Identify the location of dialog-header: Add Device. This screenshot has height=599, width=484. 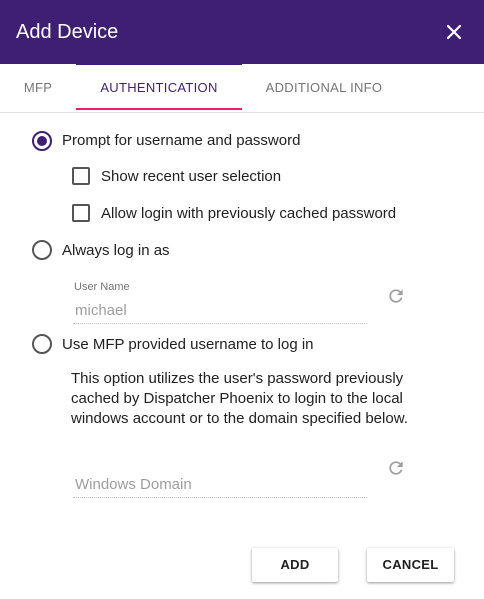
(242, 32).